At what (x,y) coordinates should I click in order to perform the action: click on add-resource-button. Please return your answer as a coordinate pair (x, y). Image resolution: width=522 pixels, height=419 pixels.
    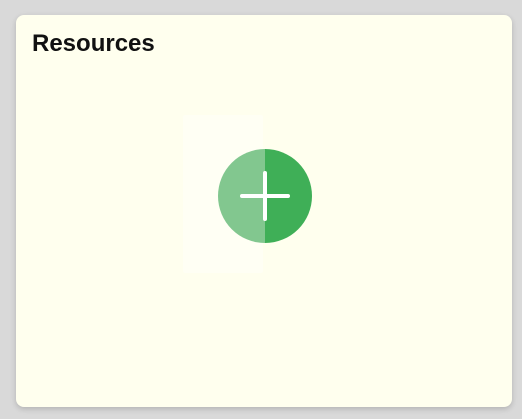
    Looking at the image, I should click on (265, 196).